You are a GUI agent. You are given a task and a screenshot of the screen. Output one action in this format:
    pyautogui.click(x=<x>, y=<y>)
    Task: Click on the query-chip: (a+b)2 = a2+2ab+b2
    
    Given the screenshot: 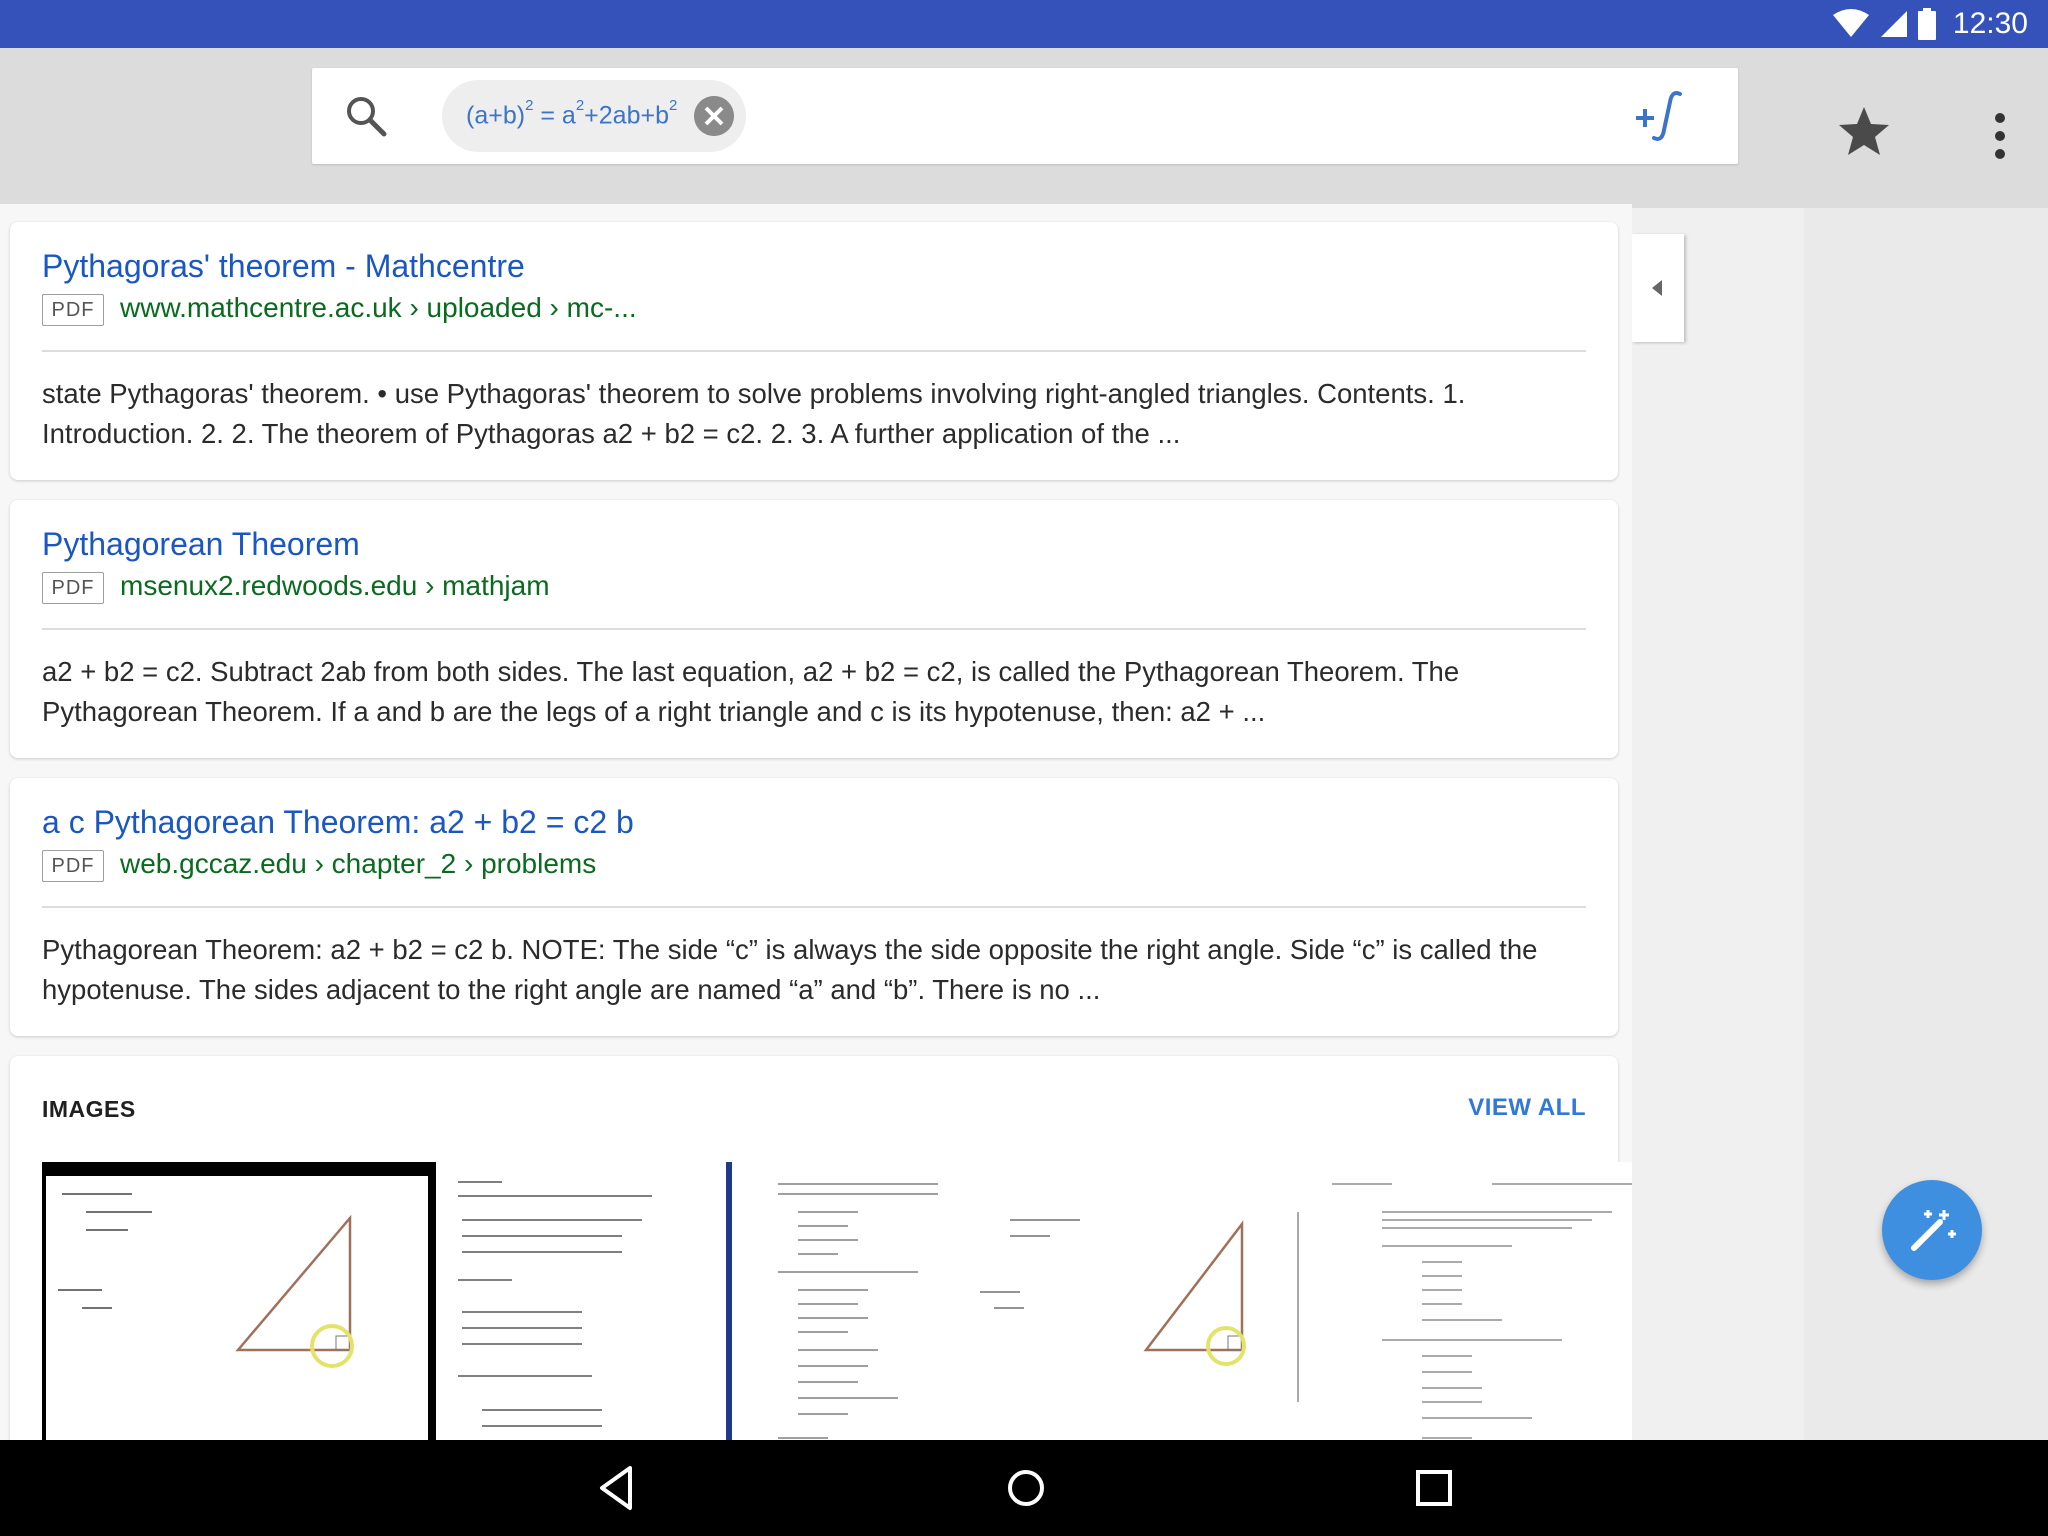 What is the action you would take?
    pyautogui.click(x=594, y=116)
    